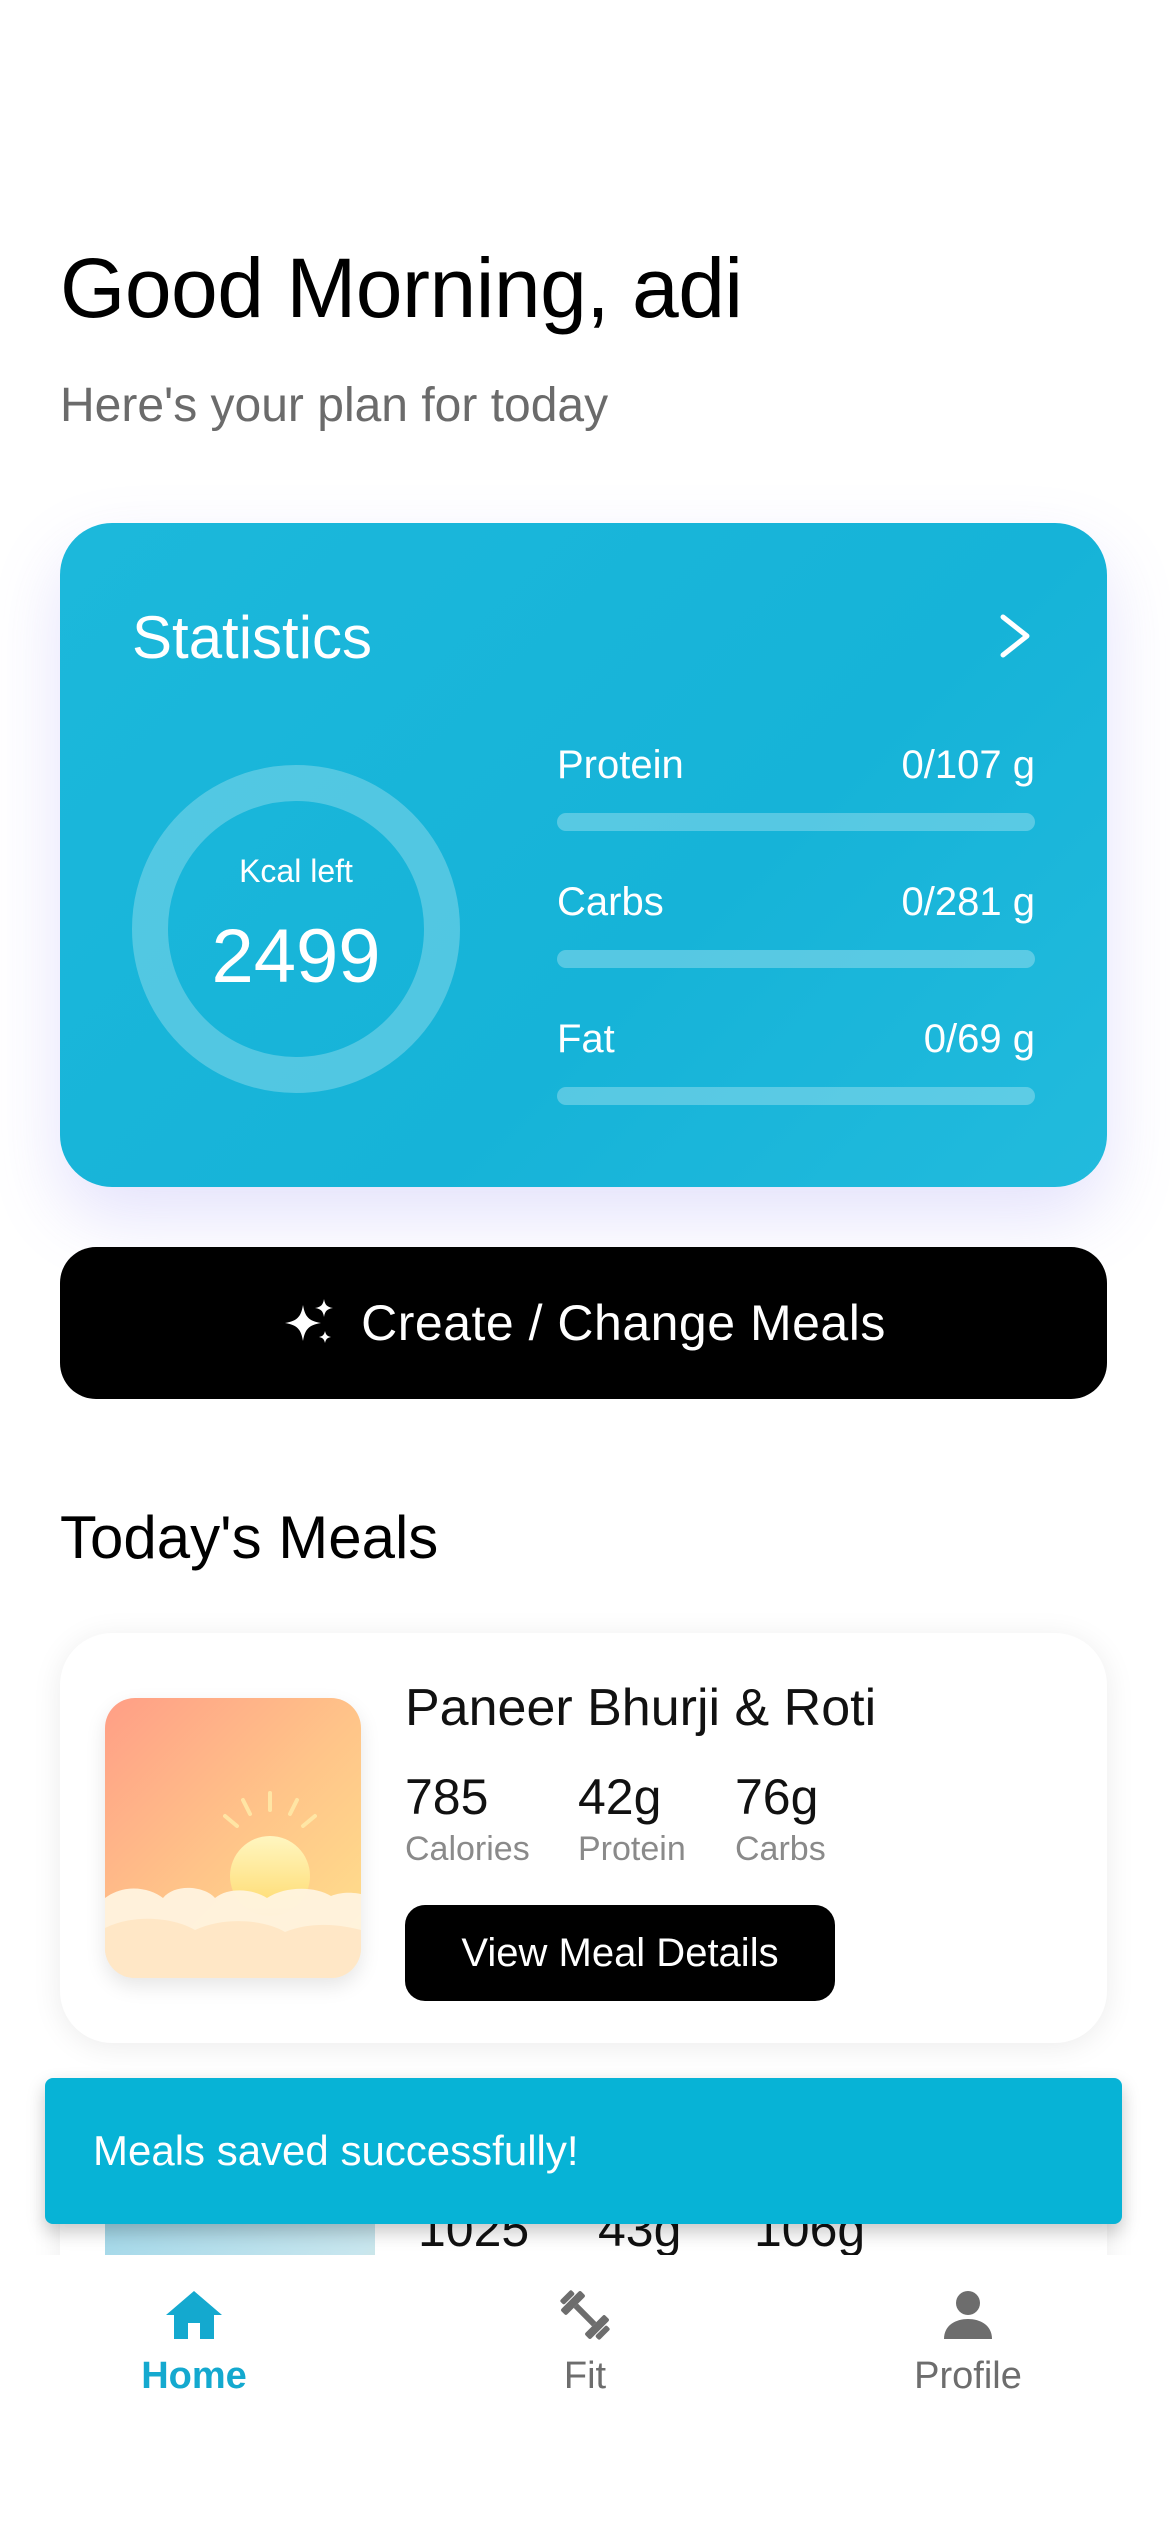  I want to click on create-change-meals-button: Create / Change Meals, so click(583, 1323).